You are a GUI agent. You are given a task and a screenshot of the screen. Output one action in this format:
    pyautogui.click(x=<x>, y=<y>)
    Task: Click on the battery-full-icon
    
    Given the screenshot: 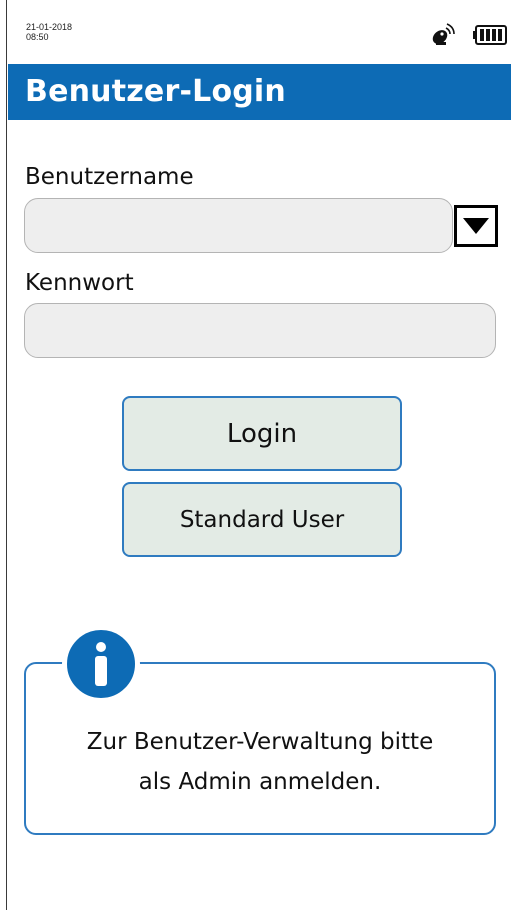 What is the action you would take?
    pyautogui.click(x=490, y=35)
    